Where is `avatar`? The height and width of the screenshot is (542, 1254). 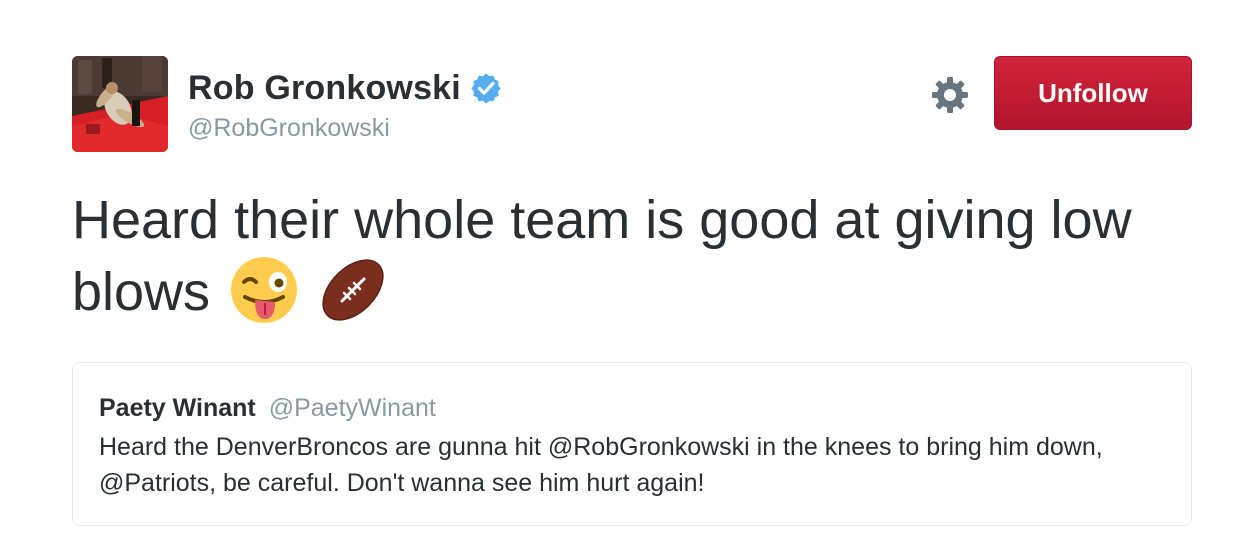
avatar is located at coordinates (120, 104).